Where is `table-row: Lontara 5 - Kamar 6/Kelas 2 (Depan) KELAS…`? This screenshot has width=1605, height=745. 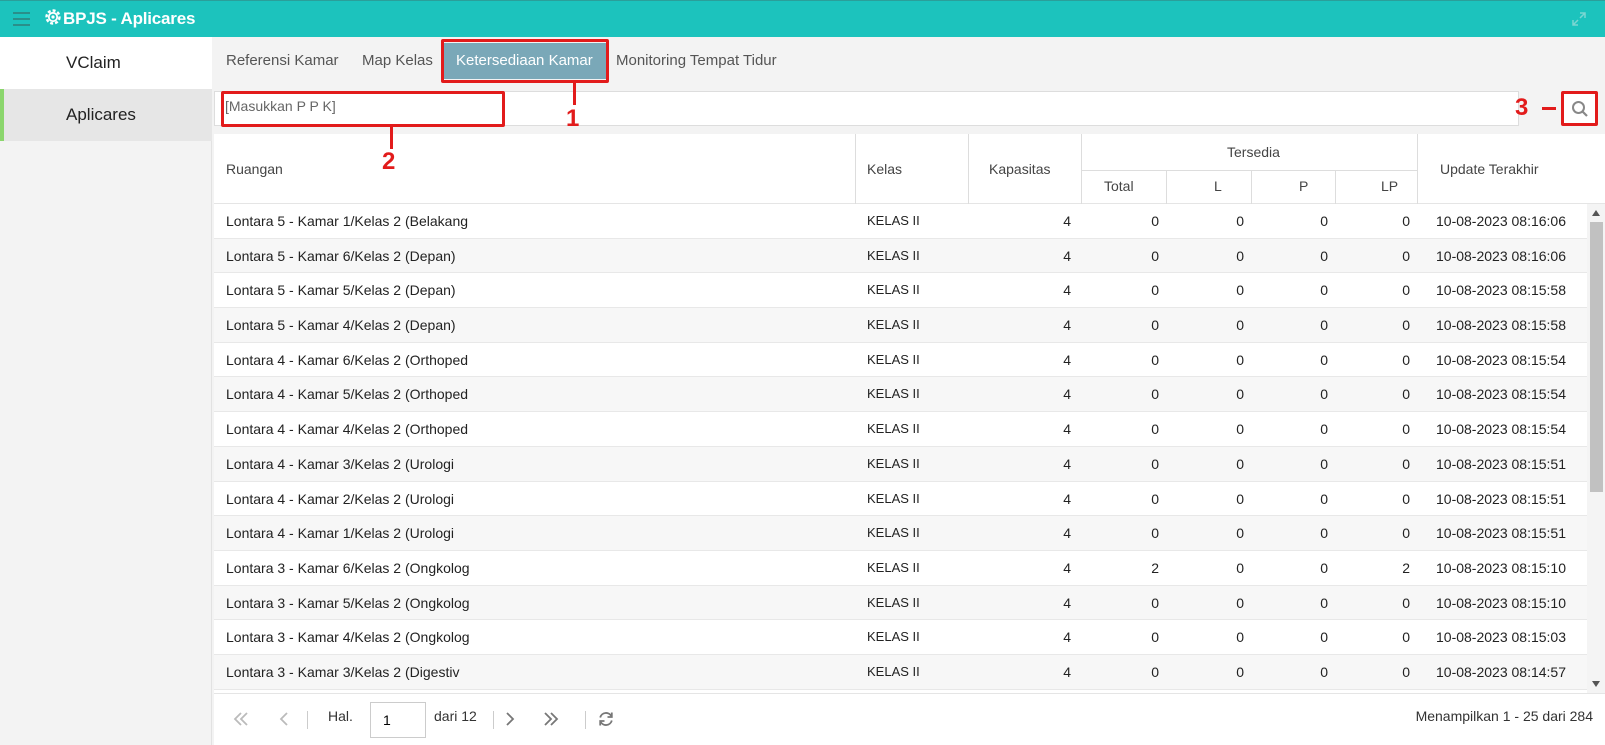 table-row: Lontara 5 - Kamar 6/Kelas 2 (Depan) KELAS… is located at coordinates (900, 256).